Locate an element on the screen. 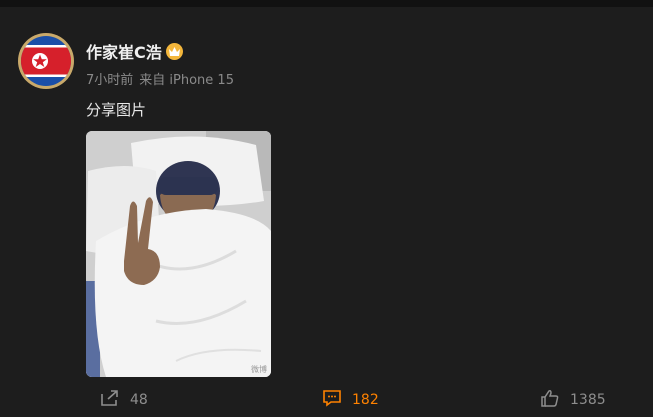 The image size is (653, 417). post-time: 7小时前 is located at coordinates (109, 78).